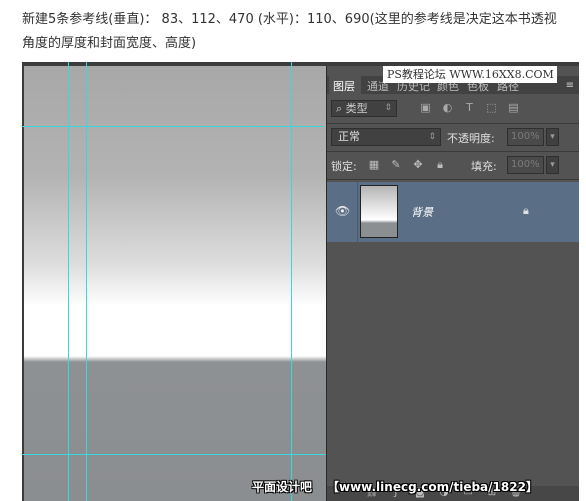  Describe the element at coordinates (425, 107) in the screenshot. I see `image-filter-icon: ▣` at that location.